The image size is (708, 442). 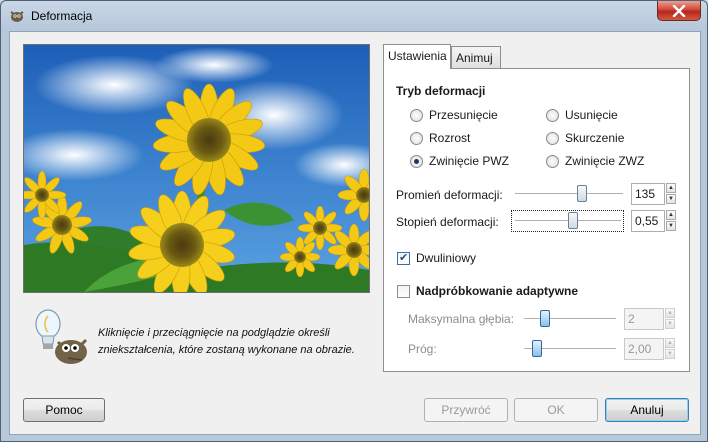 I want to click on threshold-spinbox: 2,00 ▲ ▼, so click(x=649, y=349).